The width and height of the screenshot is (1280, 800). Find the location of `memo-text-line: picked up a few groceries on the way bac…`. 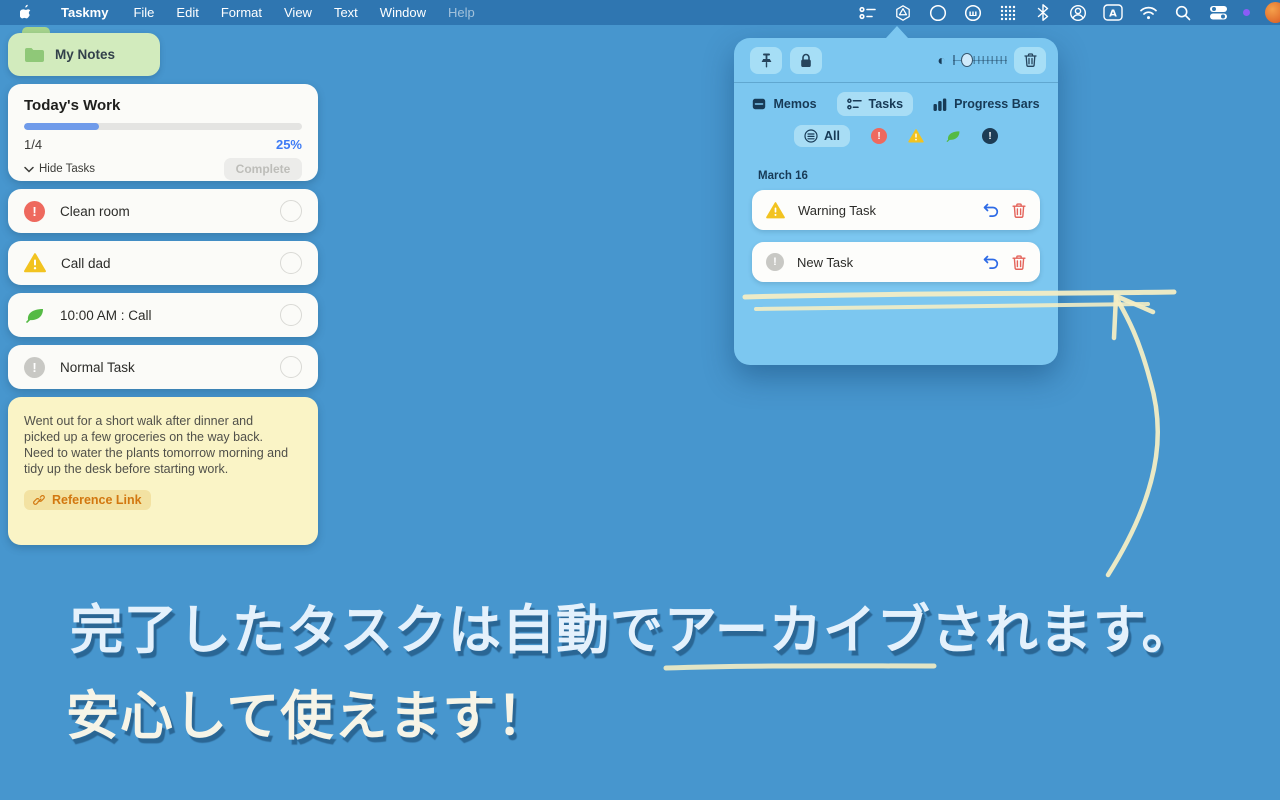

memo-text-line: picked up a few groceries on the way bac… is located at coordinates (144, 437).